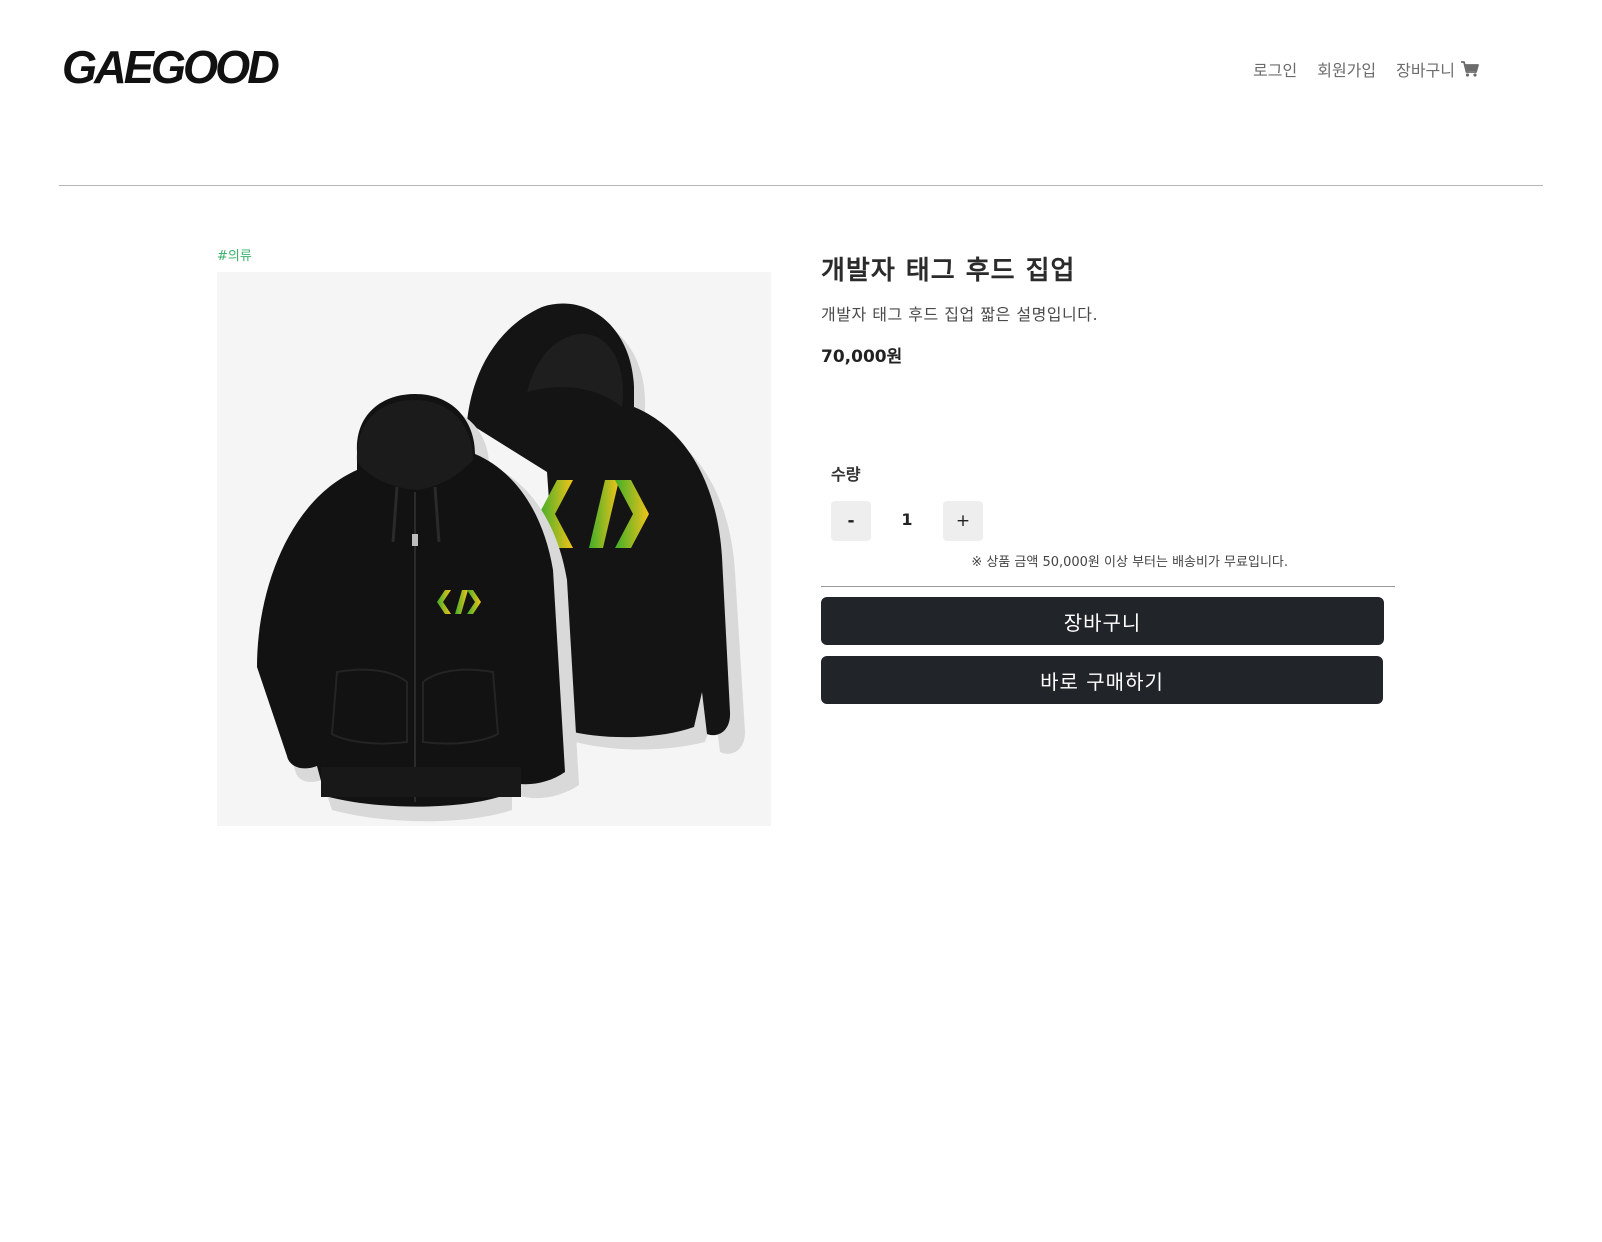 Image resolution: width=1602 pixels, height=1242 pixels. What do you see at coordinates (960, 314) in the screenshot?
I see `product-description: 개발자 태그 후드 집업 짧은 설명입니다.` at bounding box center [960, 314].